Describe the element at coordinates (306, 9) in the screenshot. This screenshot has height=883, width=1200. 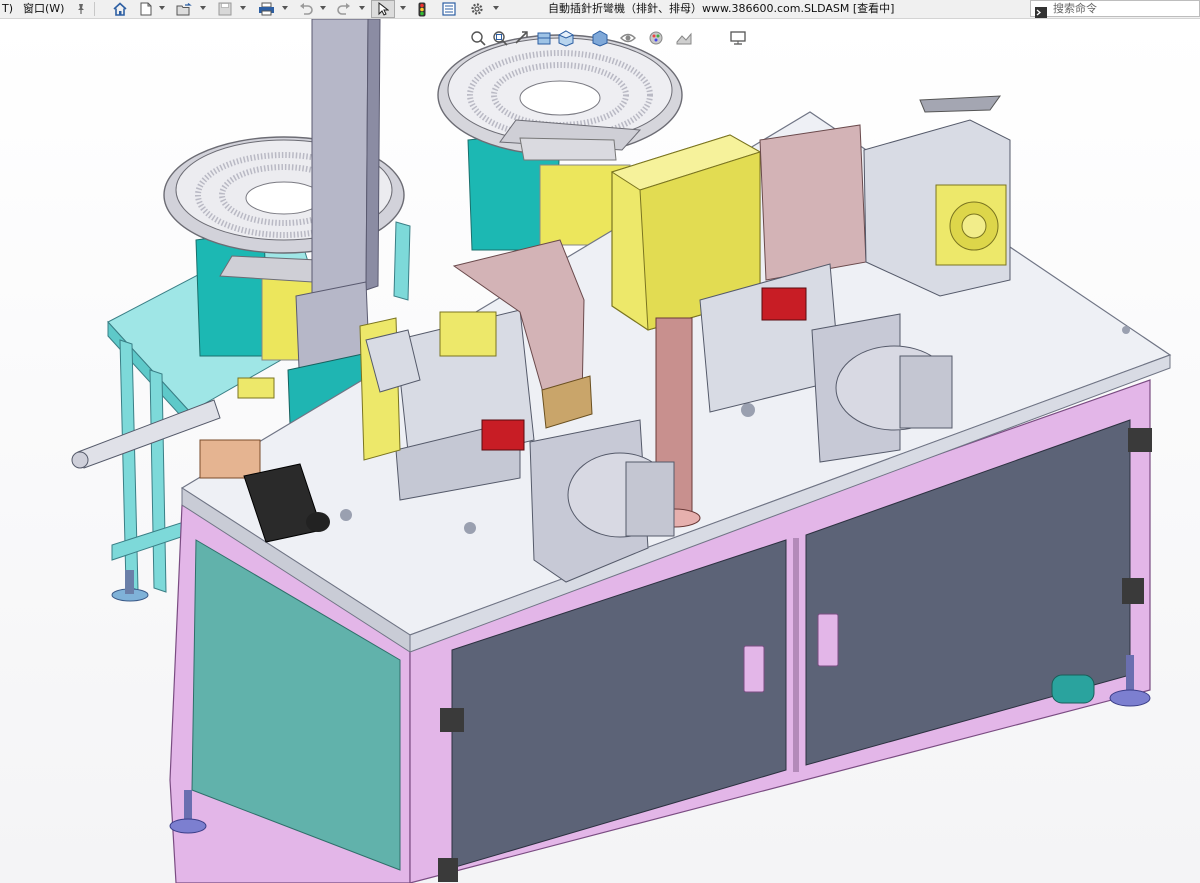
I see `undo-icon` at that location.